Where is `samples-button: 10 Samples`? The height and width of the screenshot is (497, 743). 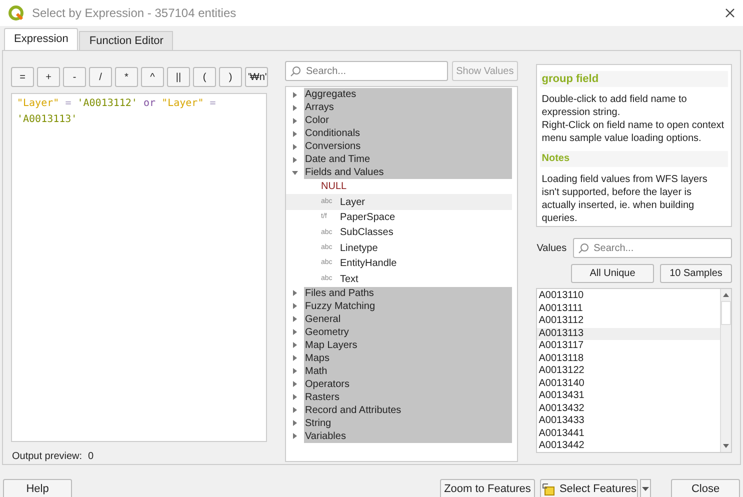 samples-button: 10 Samples is located at coordinates (696, 273).